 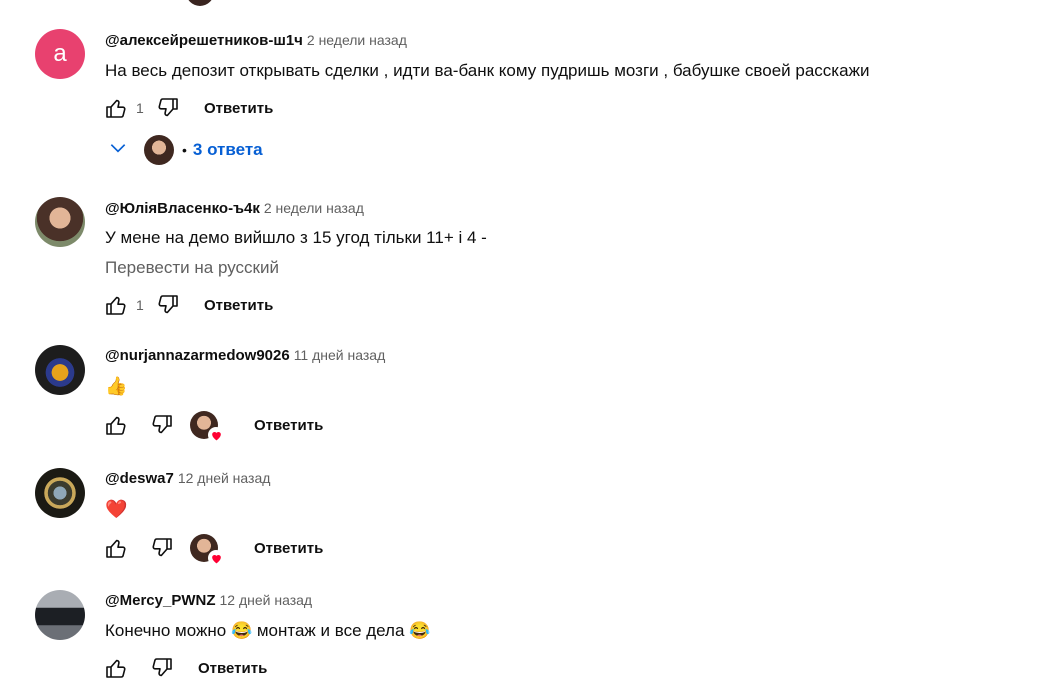 I want to click on author-name: @nurjannazarmedow9026, so click(x=197, y=355).